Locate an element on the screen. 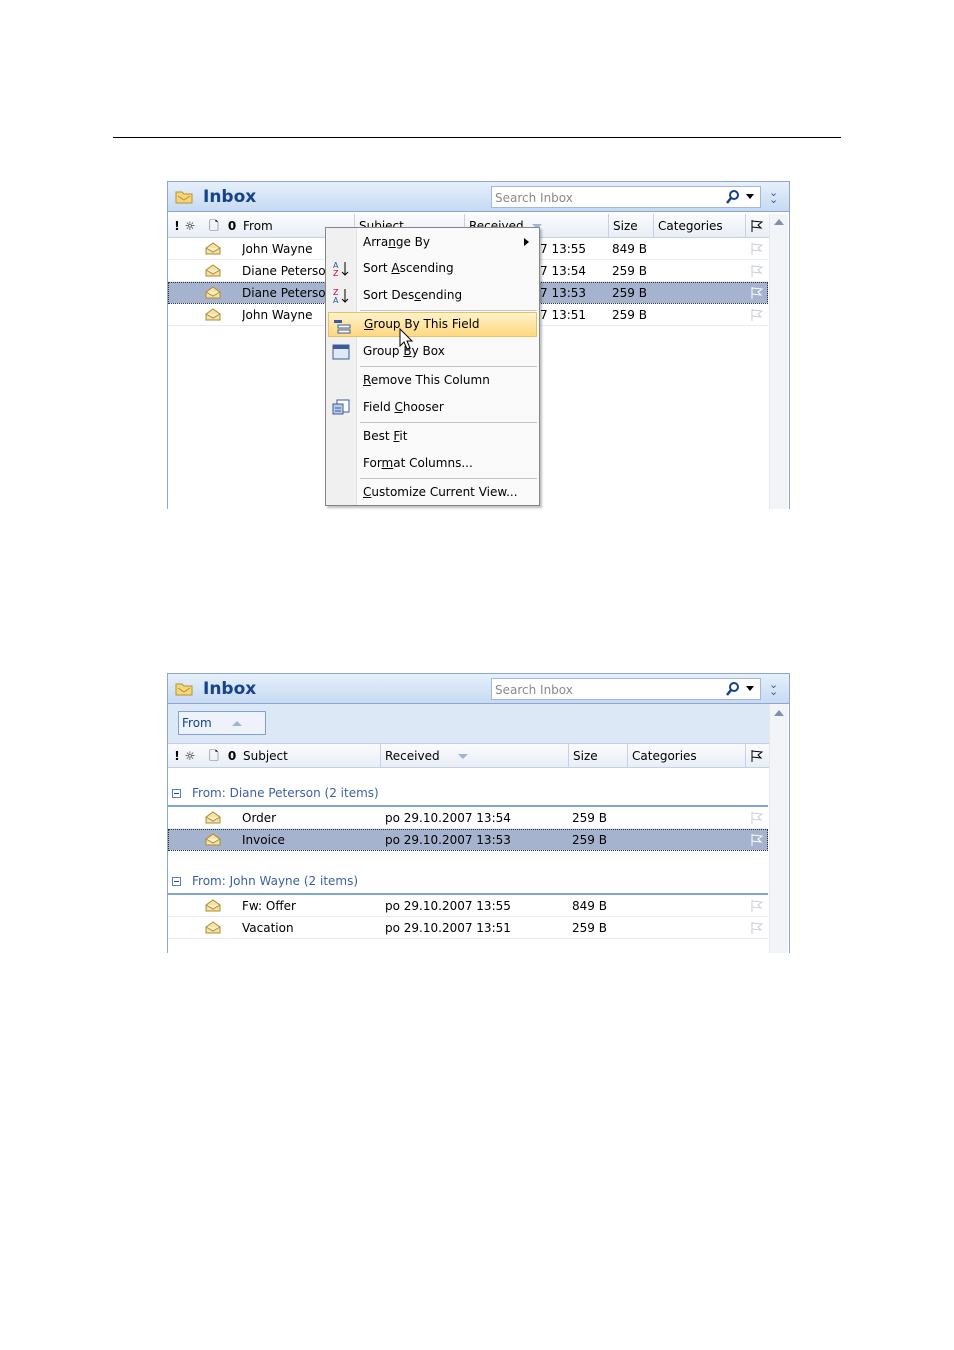  cell-received: po 29.10.2007 13:53 is located at coordinates (448, 840).